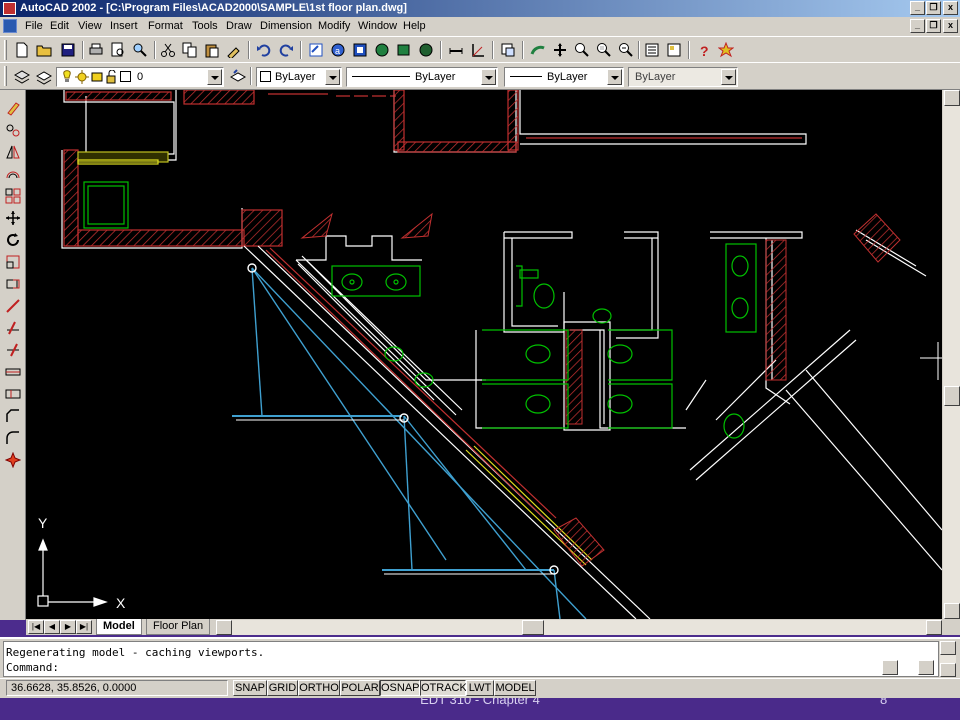 The image size is (960, 720). What do you see at coordinates (238, 77) in the screenshot?
I see `layer-previous-icon` at bounding box center [238, 77].